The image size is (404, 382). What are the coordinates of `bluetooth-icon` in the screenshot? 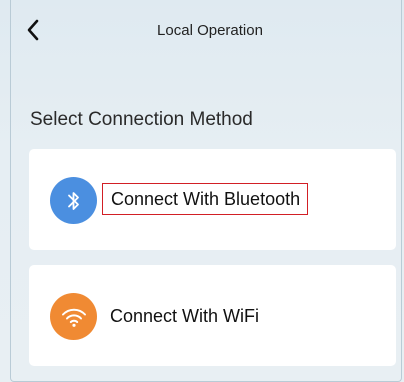 It's located at (73, 200).